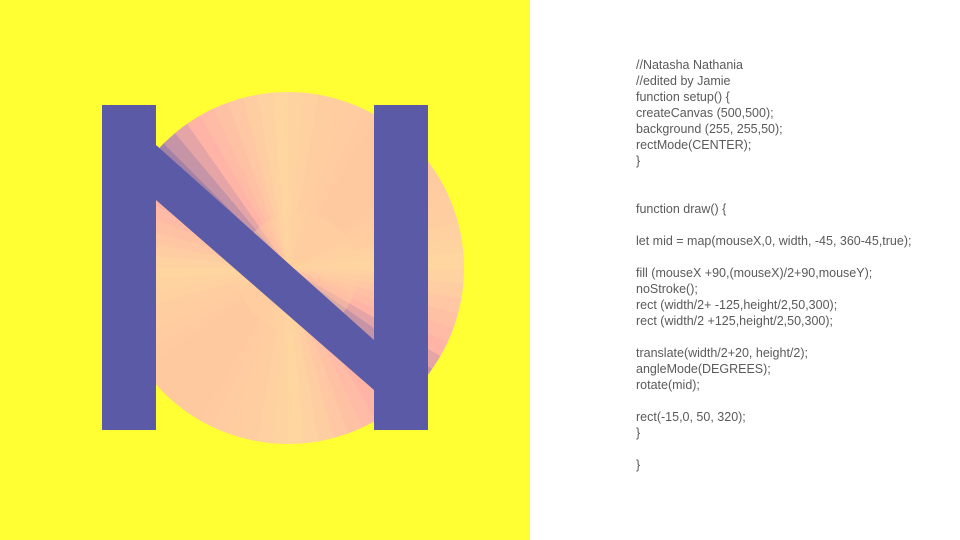  I want to click on code-line: rotate(mid);, so click(668, 385).